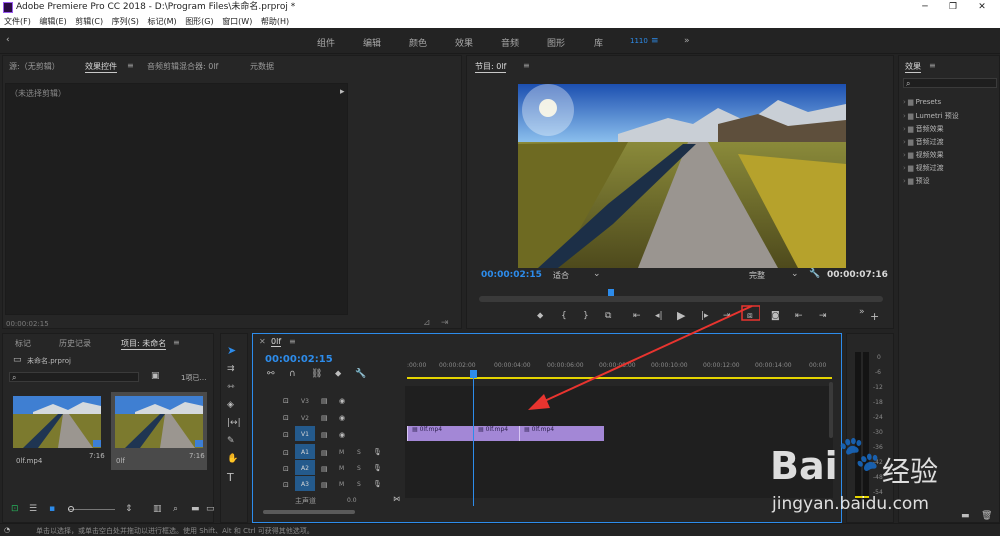 The height and width of the screenshot is (536, 1000). What do you see at coordinates (440, 433) in the screenshot?
I see `timeline-clip-1: ▦ 0lf.mp4` at bounding box center [440, 433].